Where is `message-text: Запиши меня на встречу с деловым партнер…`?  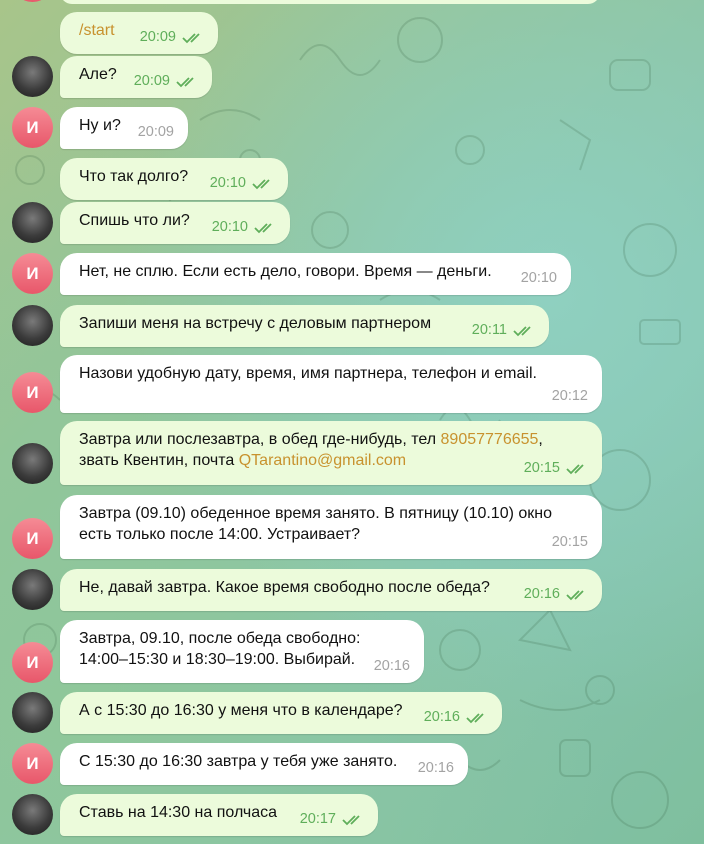
message-text: Запиши меня на встречу с деловым партнер… is located at coordinates (255, 323).